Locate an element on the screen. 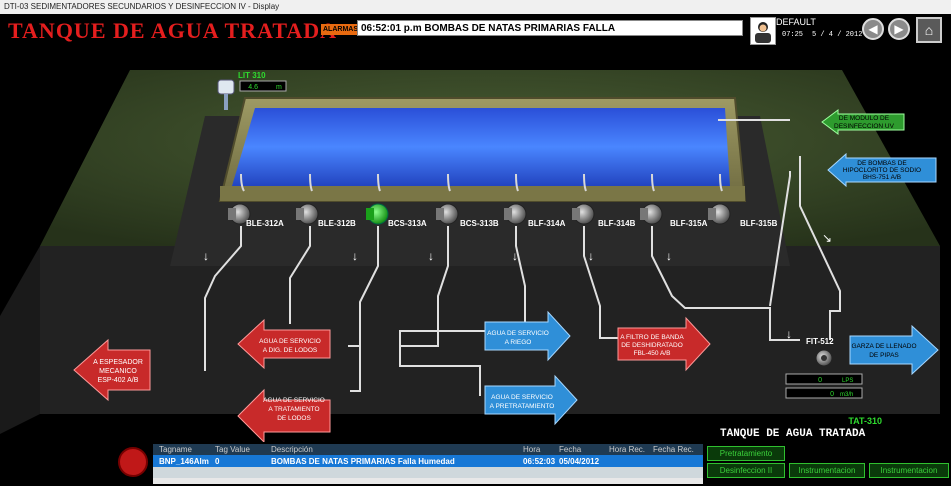  column-header: Hora is located at coordinates (531, 449).